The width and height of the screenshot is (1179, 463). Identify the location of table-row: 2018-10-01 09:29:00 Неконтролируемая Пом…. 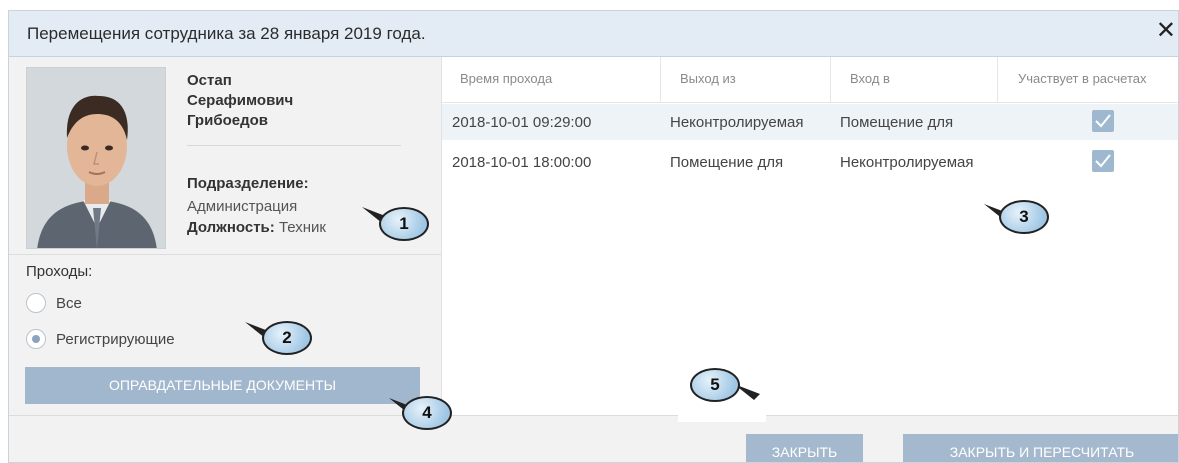
(810, 122).